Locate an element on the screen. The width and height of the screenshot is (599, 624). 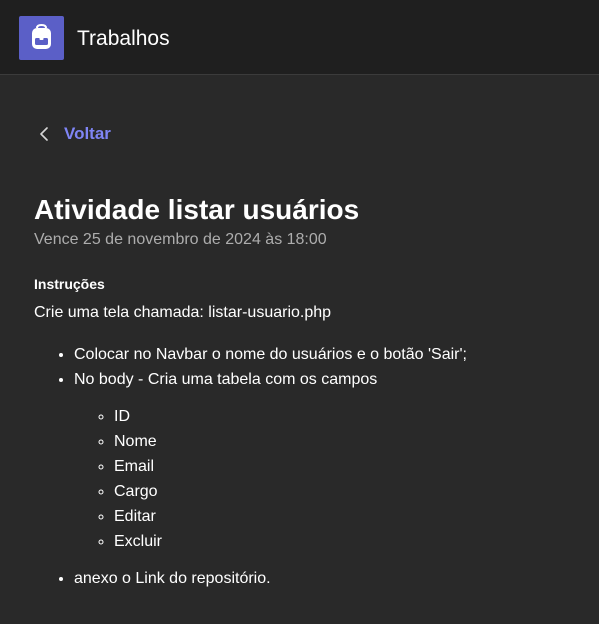
backpack-icon is located at coordinates (41, 38).